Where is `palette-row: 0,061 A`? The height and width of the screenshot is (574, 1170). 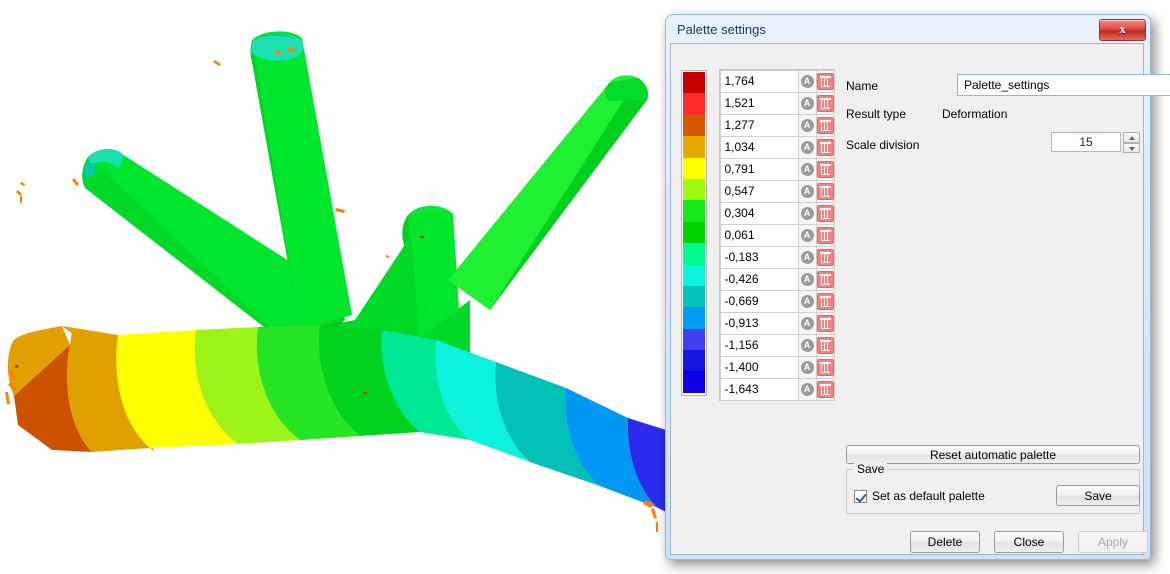
palette-row: 0,061 A is located at coordinates (777, 235).